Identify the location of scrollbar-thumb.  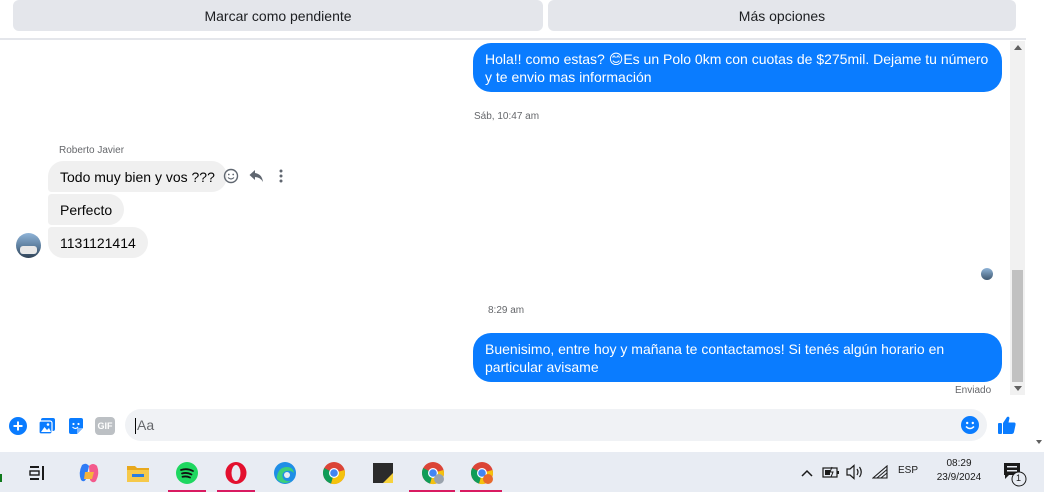
(1017, 326).